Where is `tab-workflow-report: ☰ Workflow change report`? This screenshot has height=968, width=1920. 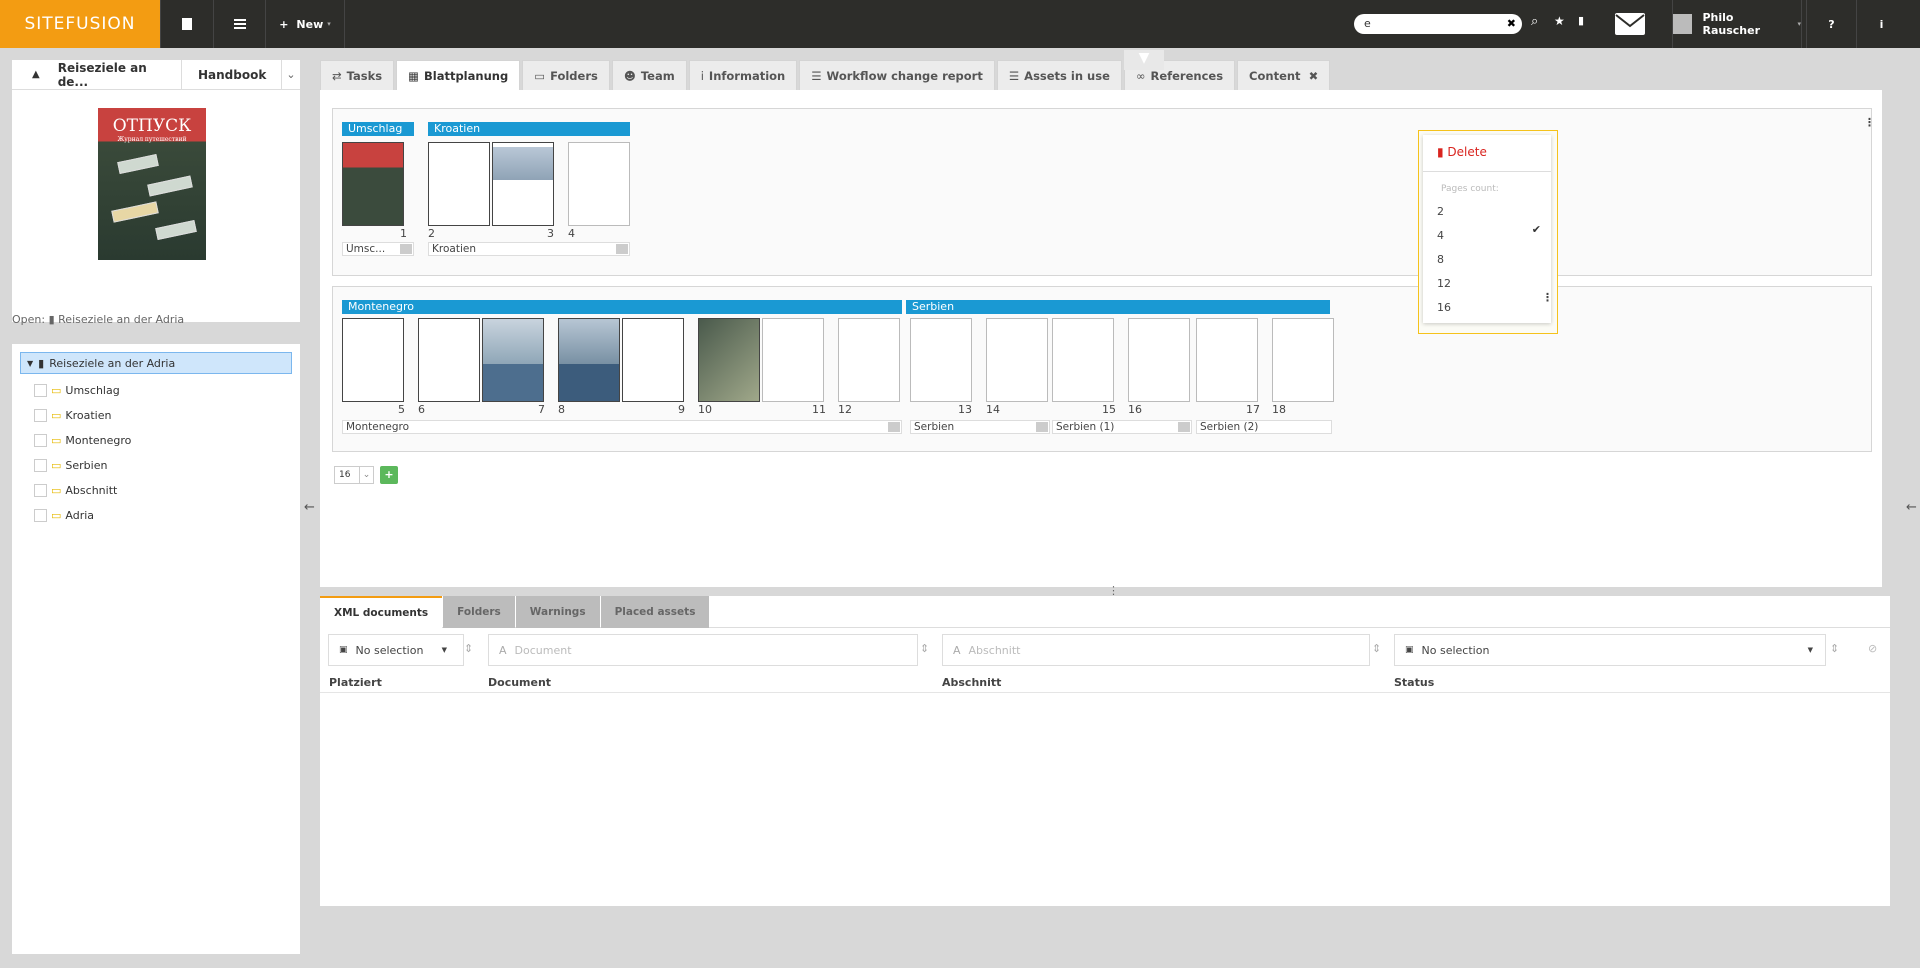 tab-workflow-report: ☰ Workflow change report is located at coordinates (897, 75).